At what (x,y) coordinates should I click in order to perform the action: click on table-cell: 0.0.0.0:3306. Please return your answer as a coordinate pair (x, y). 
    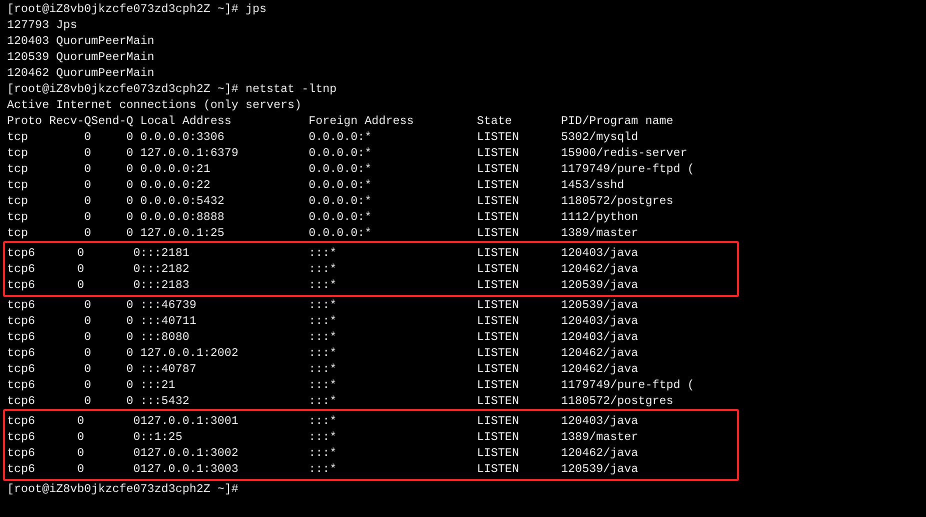
    Looking at the image, I should click on (182, 137).